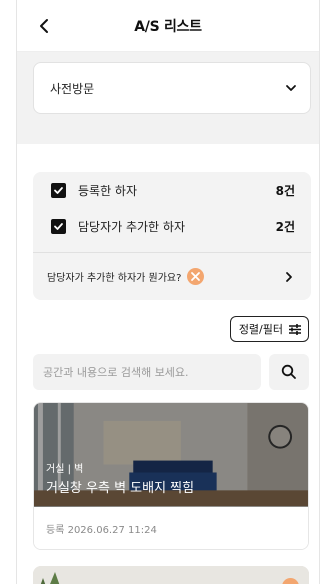  What do you see at coordinates (72, 88) in the screenshot?
I see `dropdown-value: 사전방문` at bounding box center [72, 88].